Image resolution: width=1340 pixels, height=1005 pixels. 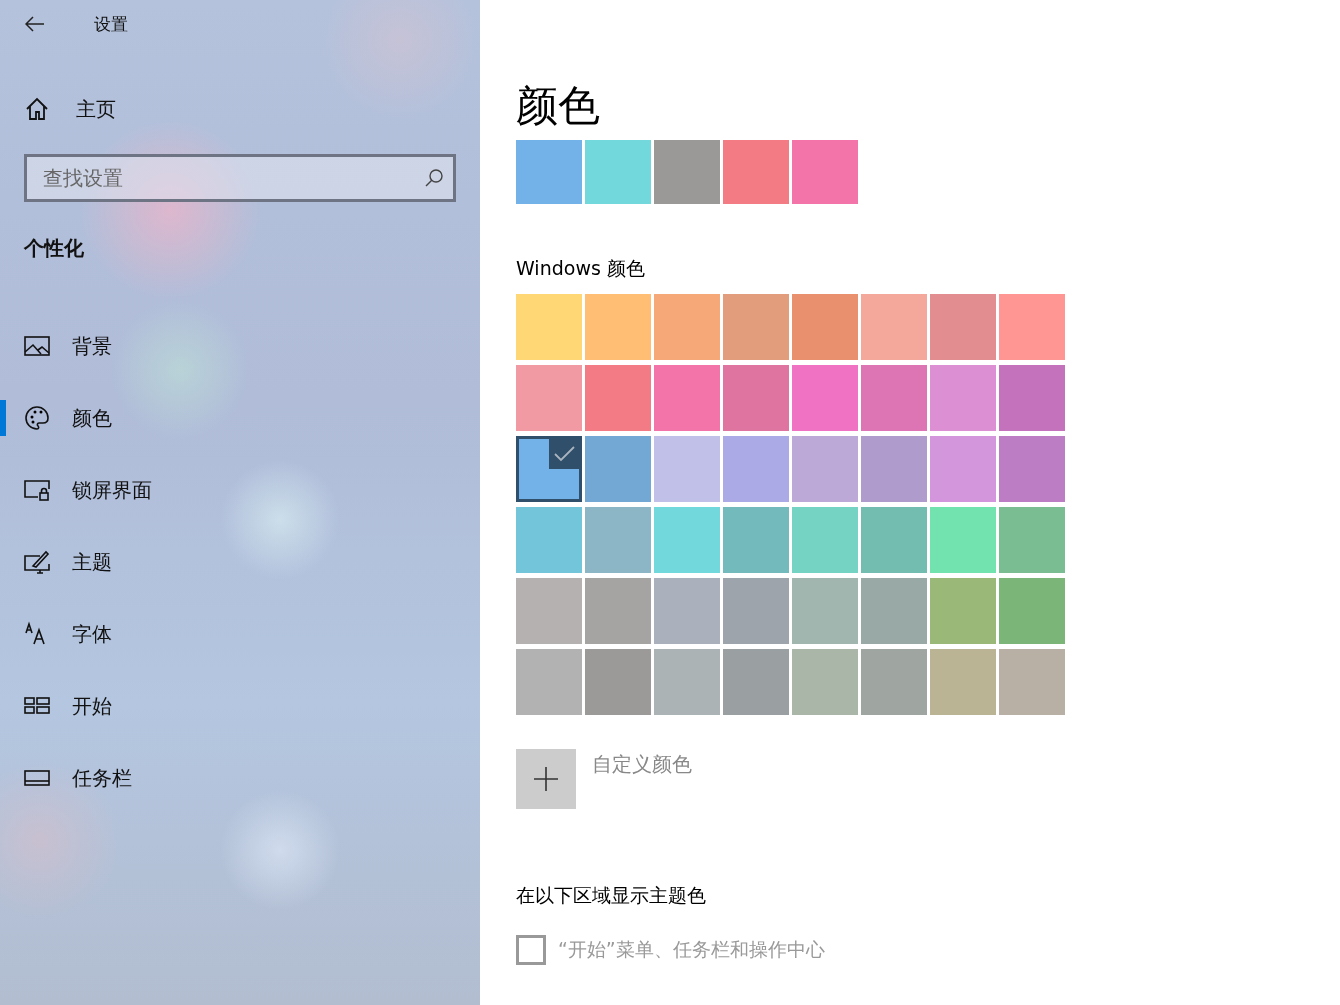 What do you see at coordinates (611, 895) in the screenshot?
I see `section-heading: 在以下区域显示主题色` at bounding box center [611, 895].